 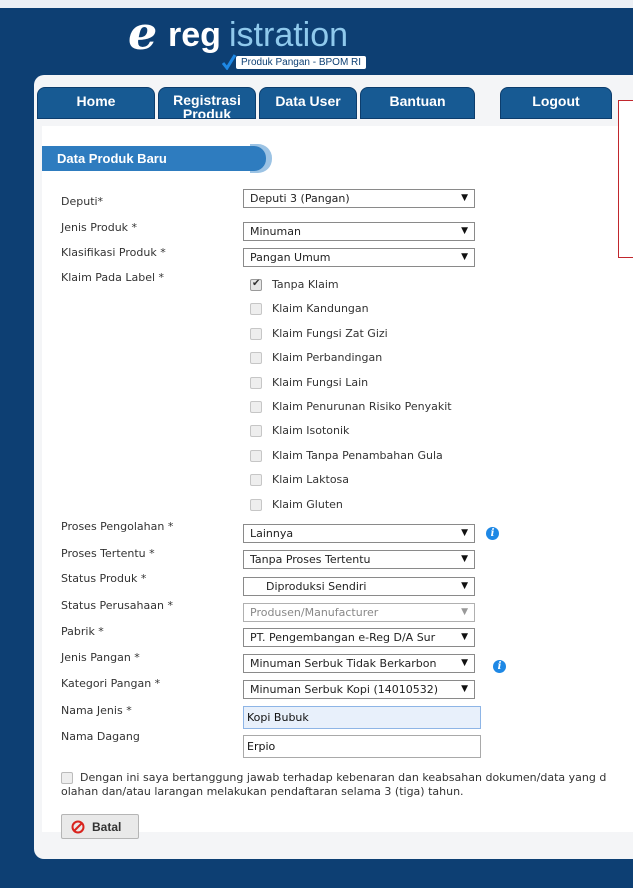 I want to click on select-status-perusahaan: Produsen/Manufacturer ▼, so click(x=359, y=612).